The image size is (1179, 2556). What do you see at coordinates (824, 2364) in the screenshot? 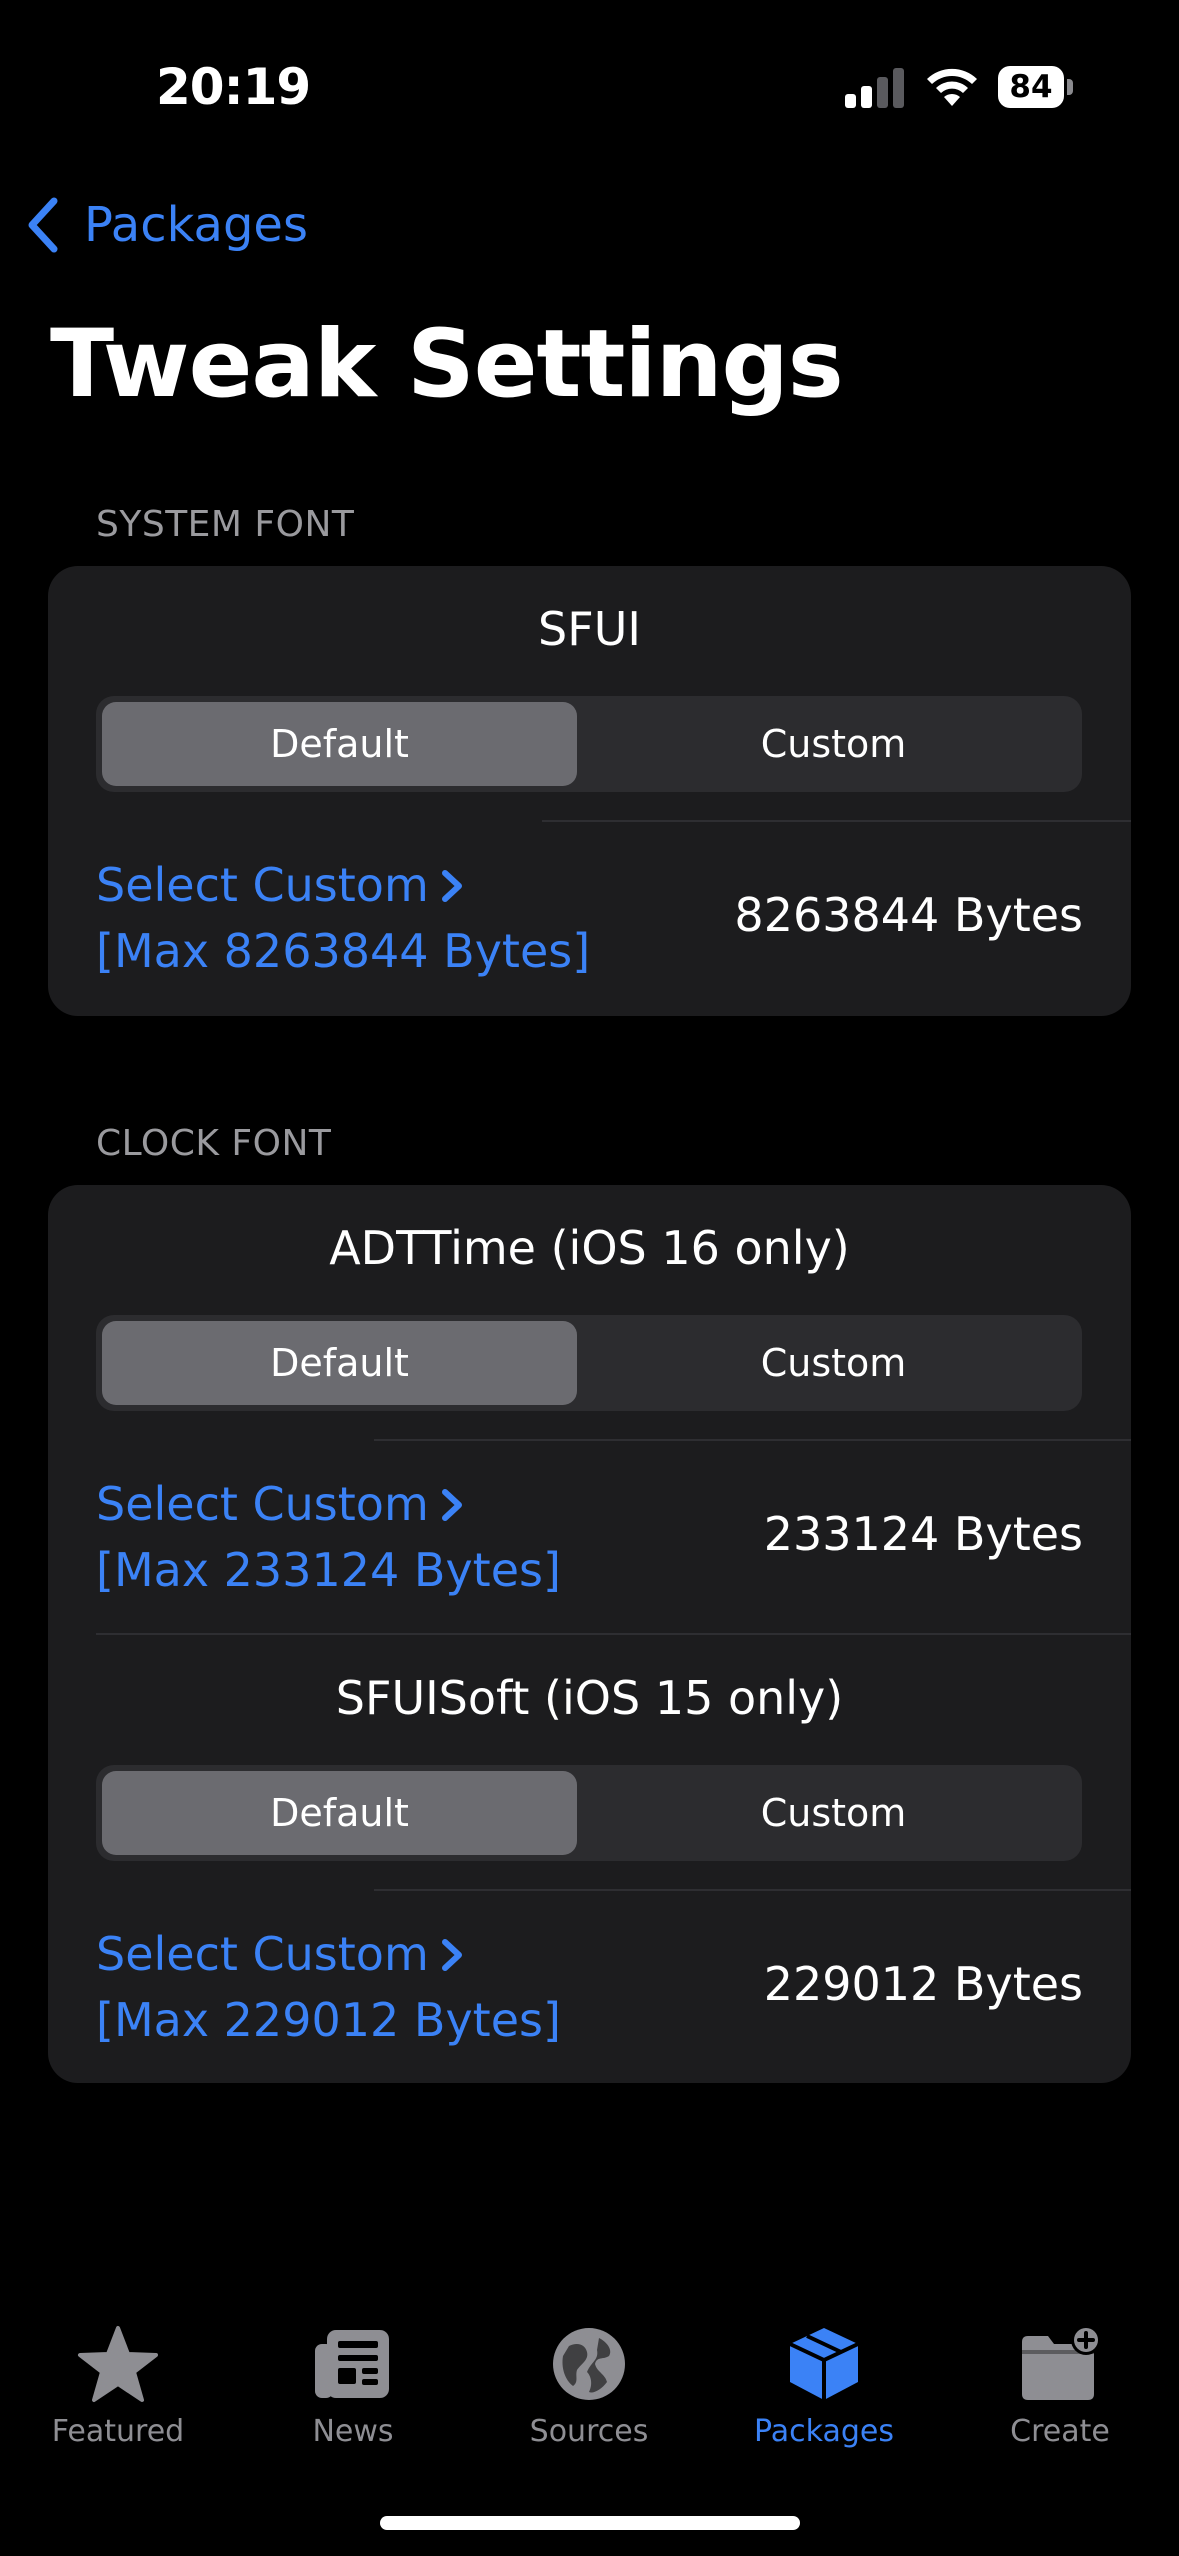
I see `package-icon` at bounding box center [824, 2364].